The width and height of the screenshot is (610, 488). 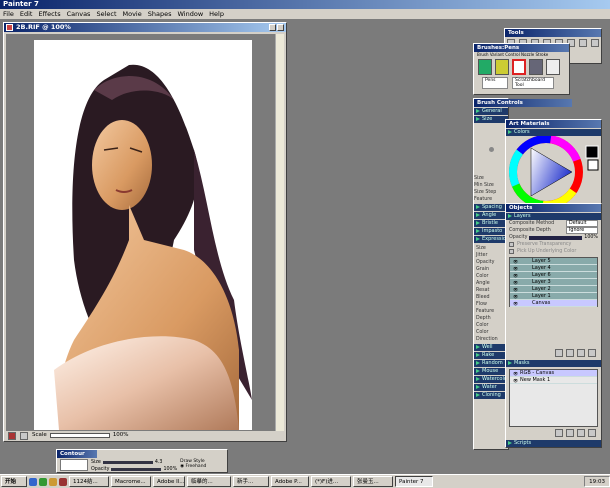 What do you see at coordinates (553, 363) in the screenshot?
I see `section-masks: Masks` at bounding box center [553, 363].